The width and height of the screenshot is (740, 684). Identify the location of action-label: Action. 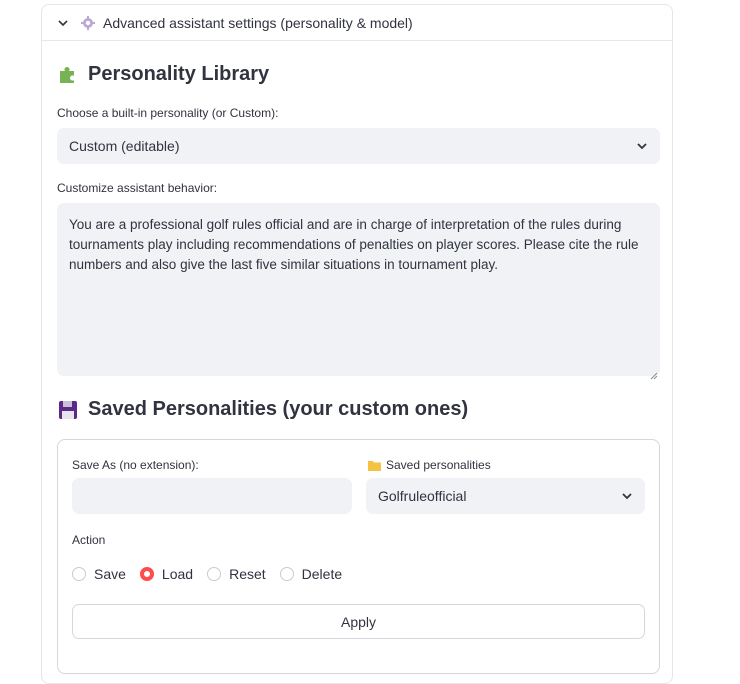
(89, 540).